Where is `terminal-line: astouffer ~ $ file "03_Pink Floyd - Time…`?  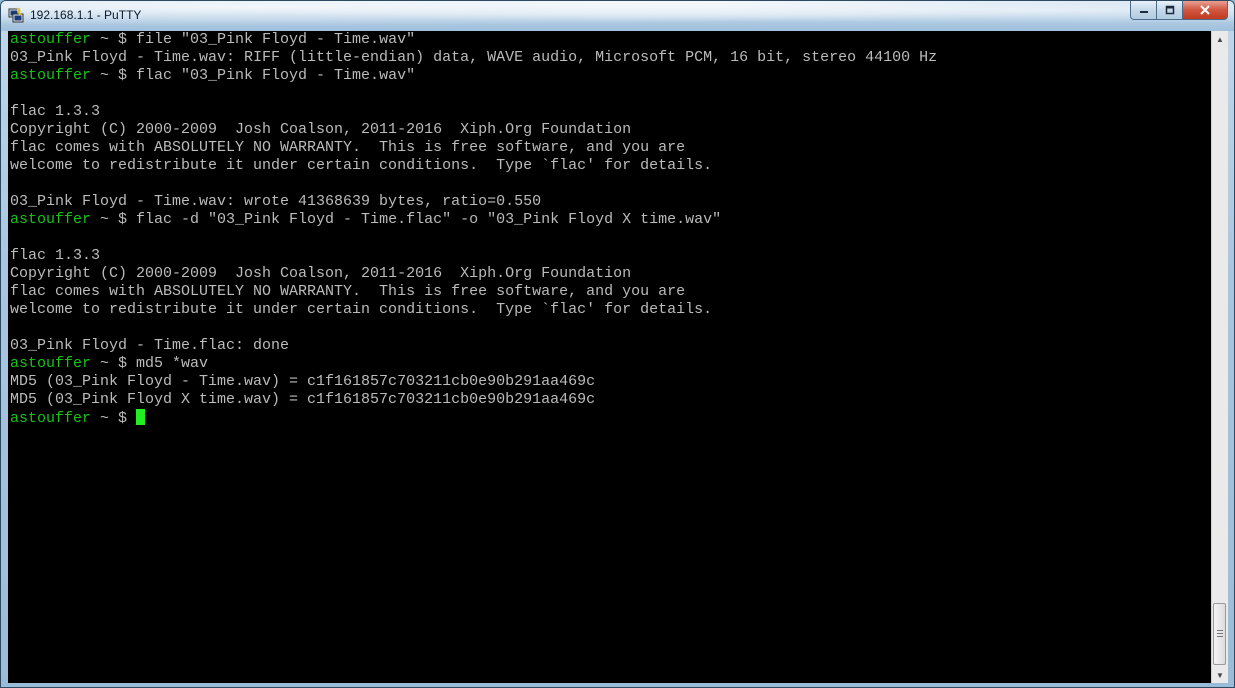 terminal-line: astouffer ~ $ file "03_Pink Floyd - Time… is located at coordinates (609, 40).